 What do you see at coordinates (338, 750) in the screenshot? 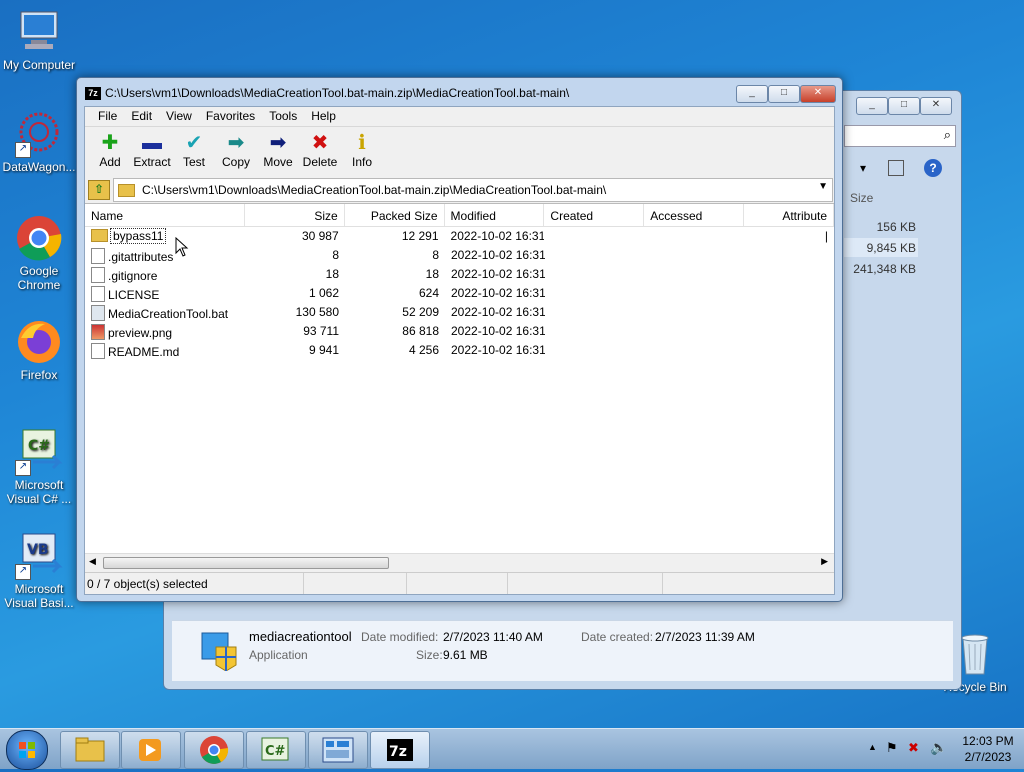
I see `taskbar-control-panel-button` at bounding box center [338, 750].